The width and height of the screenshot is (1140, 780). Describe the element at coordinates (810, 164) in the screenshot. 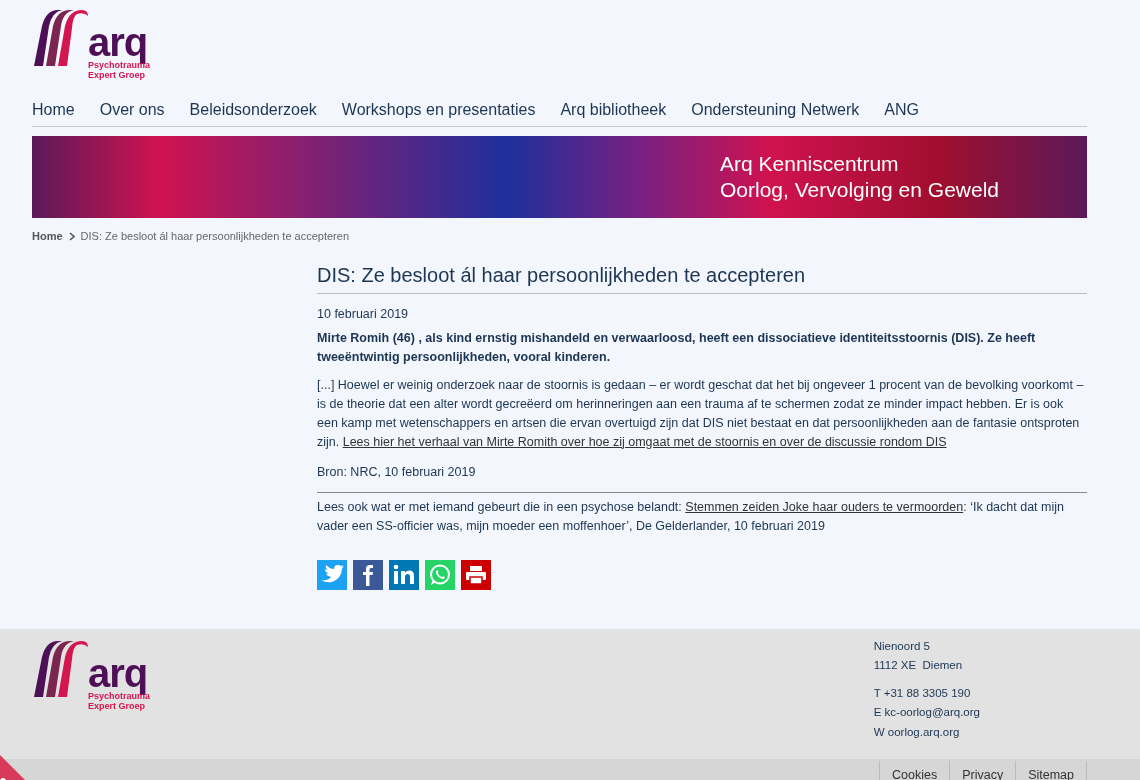

I see `banner-title: Arq Kenniscentrum` at that location.